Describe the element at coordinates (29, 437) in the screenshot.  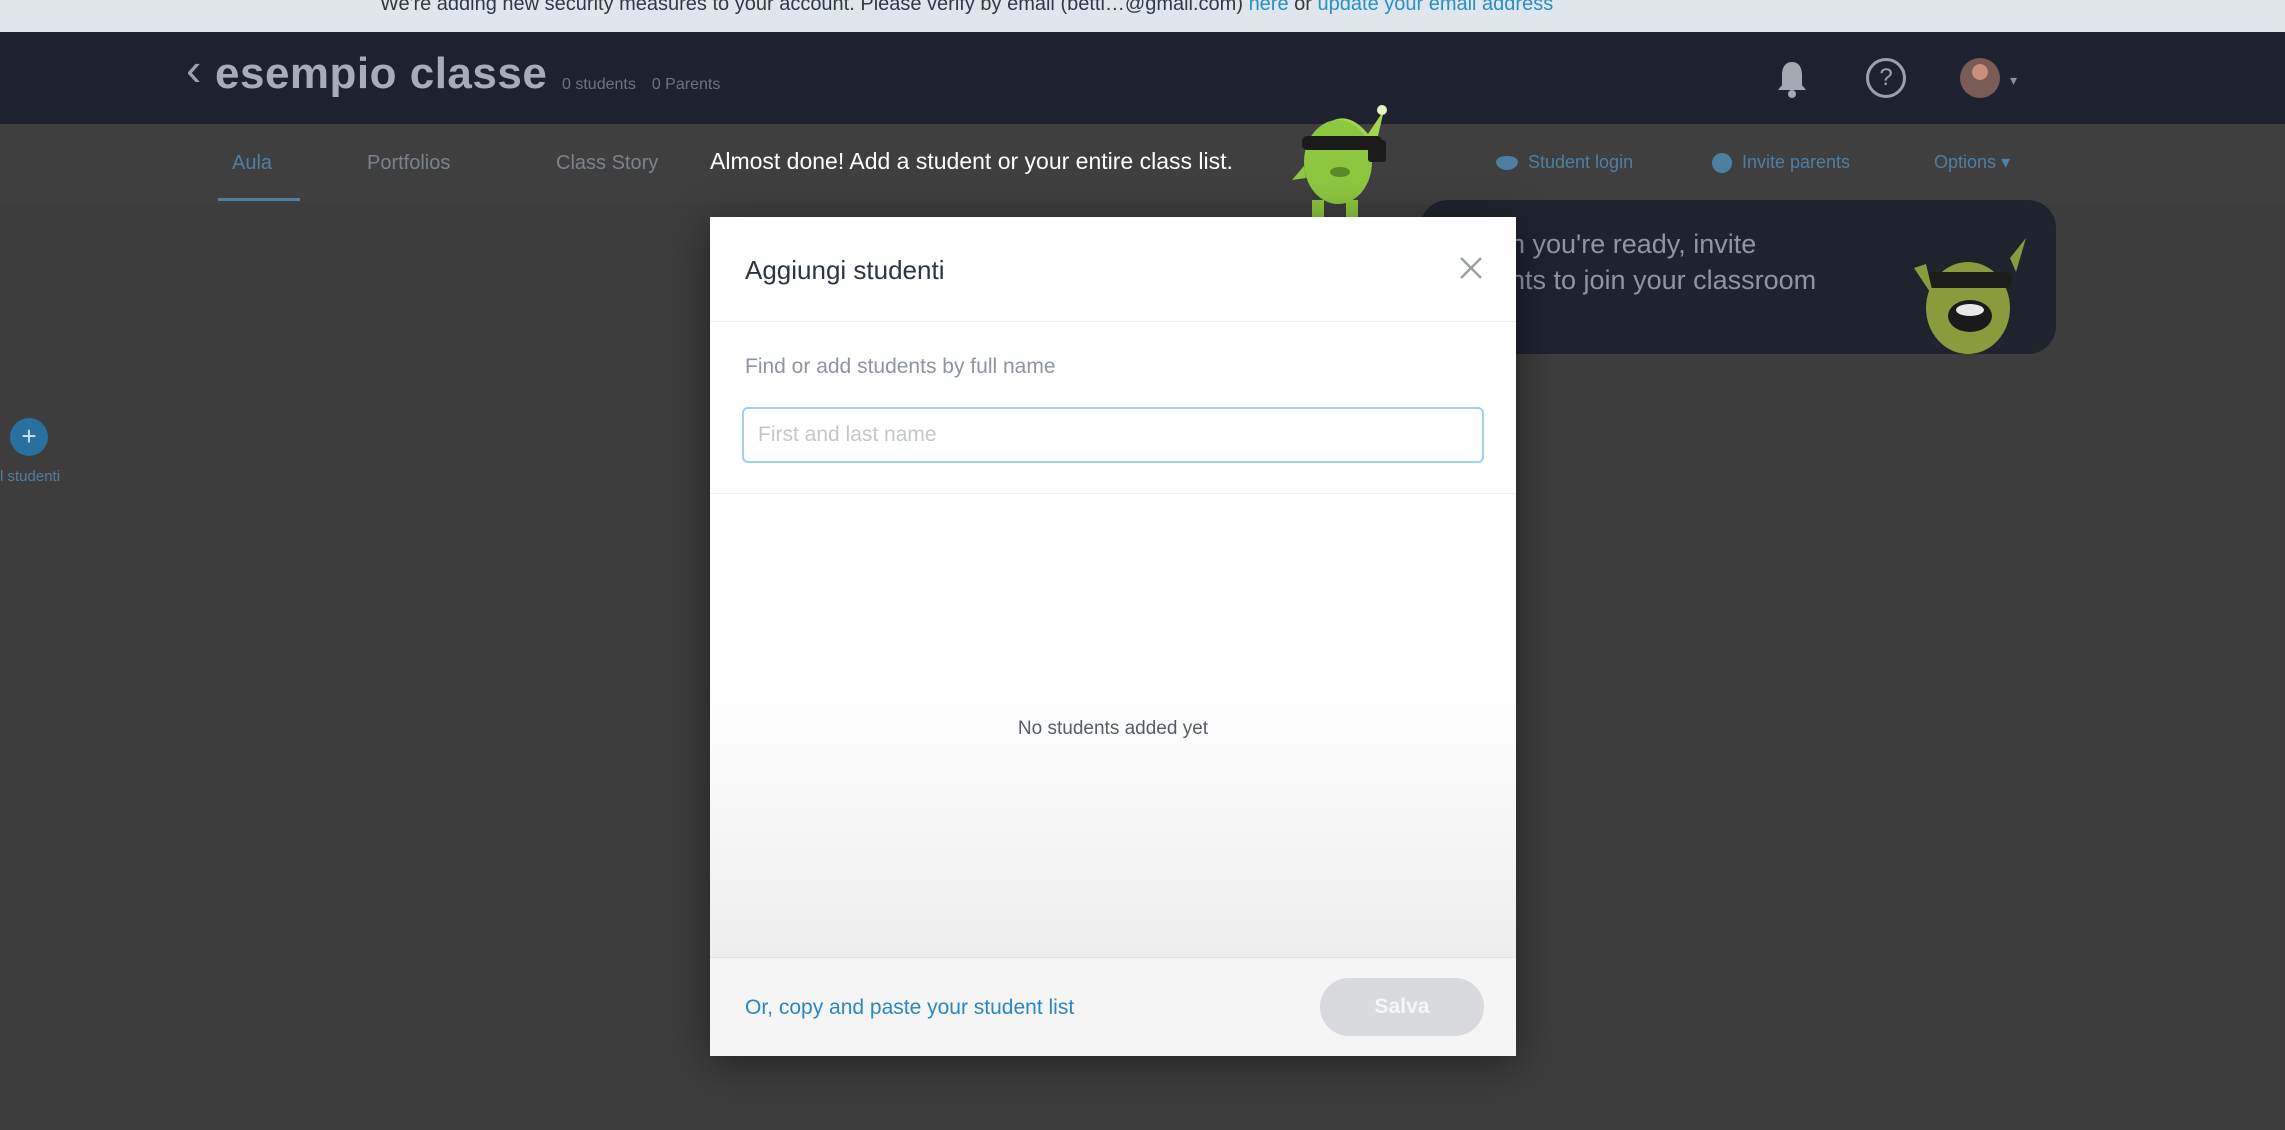
I see `add-students-button: +` at that location.